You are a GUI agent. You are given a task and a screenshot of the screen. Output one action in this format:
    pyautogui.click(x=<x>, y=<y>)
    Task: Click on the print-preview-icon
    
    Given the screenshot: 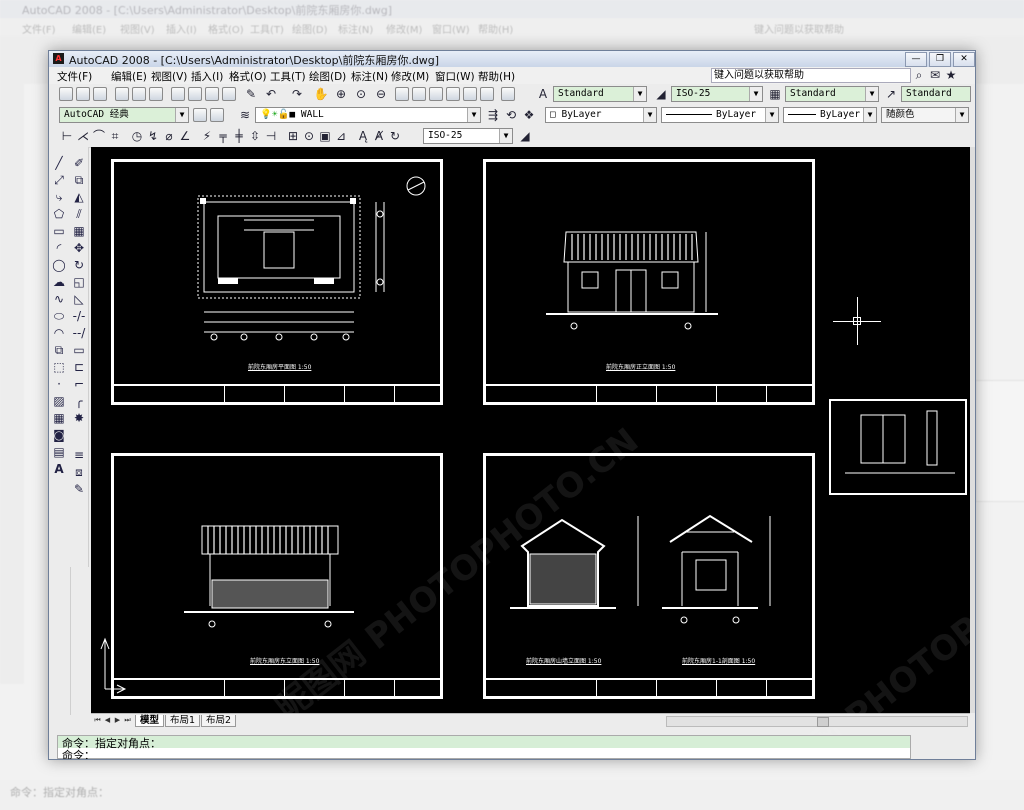 What is the action you would take?
    pyautogui.click(x=139, y=94)
    